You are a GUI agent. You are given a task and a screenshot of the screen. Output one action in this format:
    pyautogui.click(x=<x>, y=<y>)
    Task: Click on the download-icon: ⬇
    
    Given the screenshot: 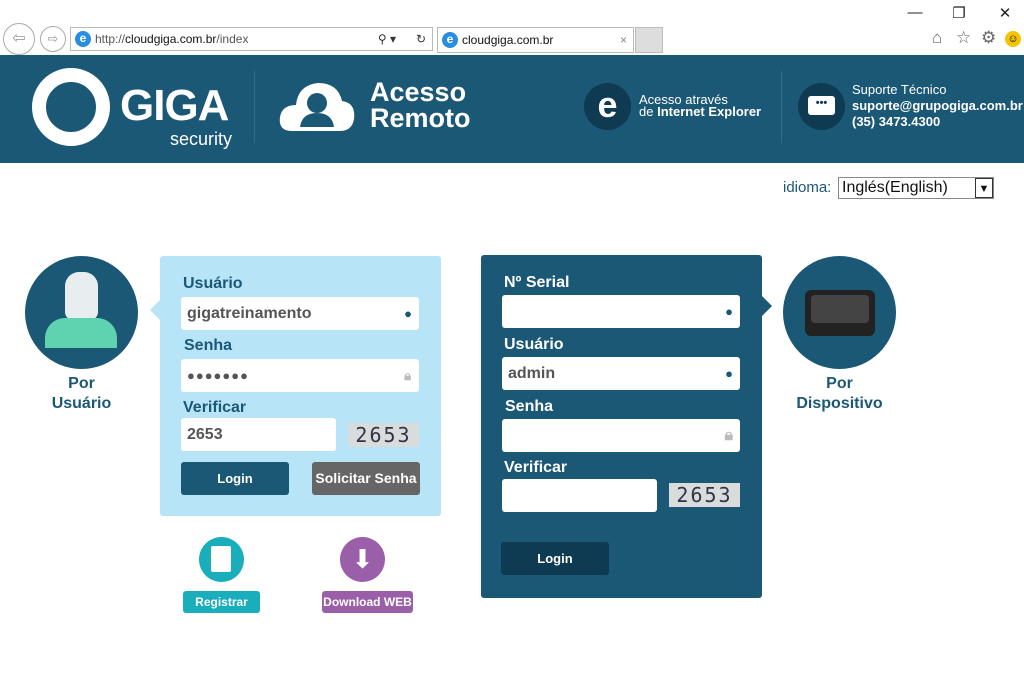 What is the action you would take?
    pyautogui.click(x=362, y=559)
    